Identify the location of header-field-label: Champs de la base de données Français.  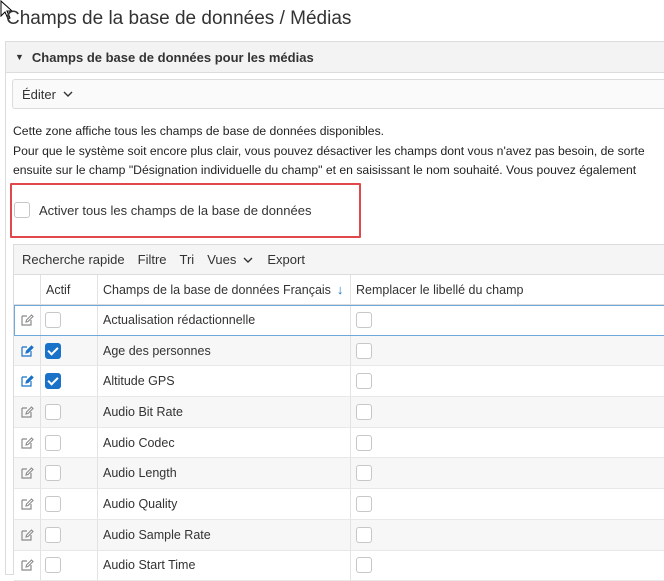
(217, 290).